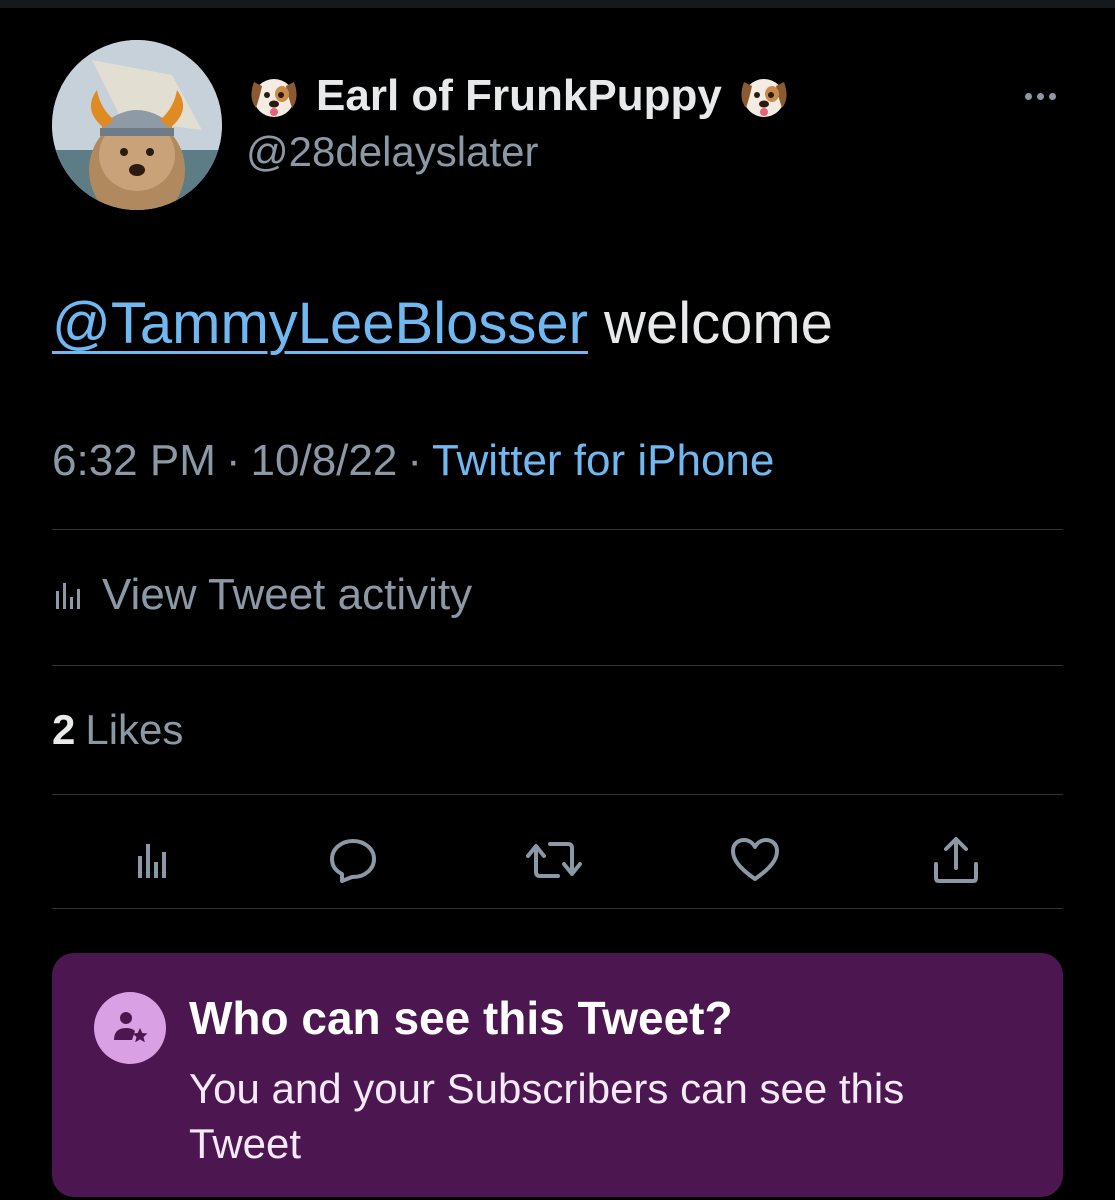  I want to click on display-name-text: Earl of FrunkPuppy, so click(519, 95).